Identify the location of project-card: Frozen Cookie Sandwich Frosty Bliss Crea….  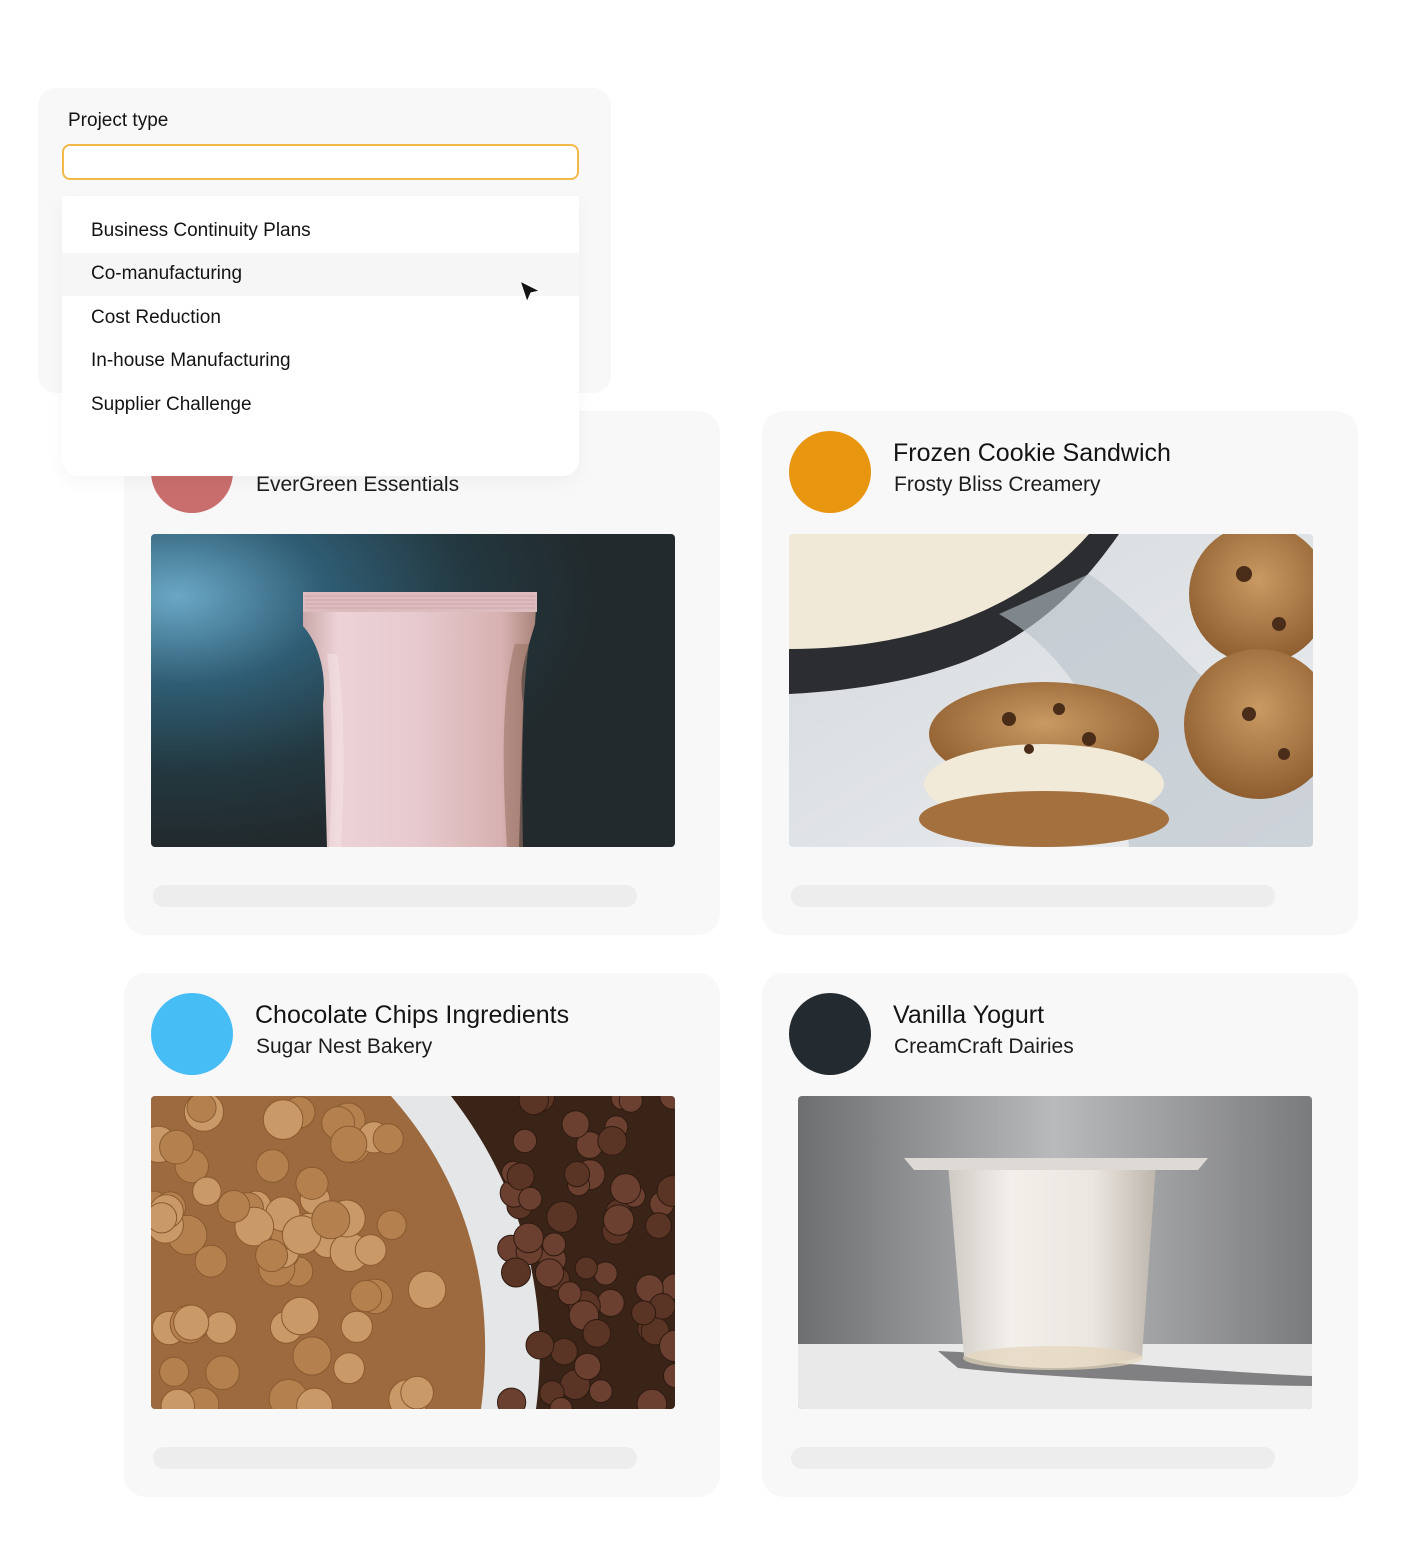
(1060, 673).